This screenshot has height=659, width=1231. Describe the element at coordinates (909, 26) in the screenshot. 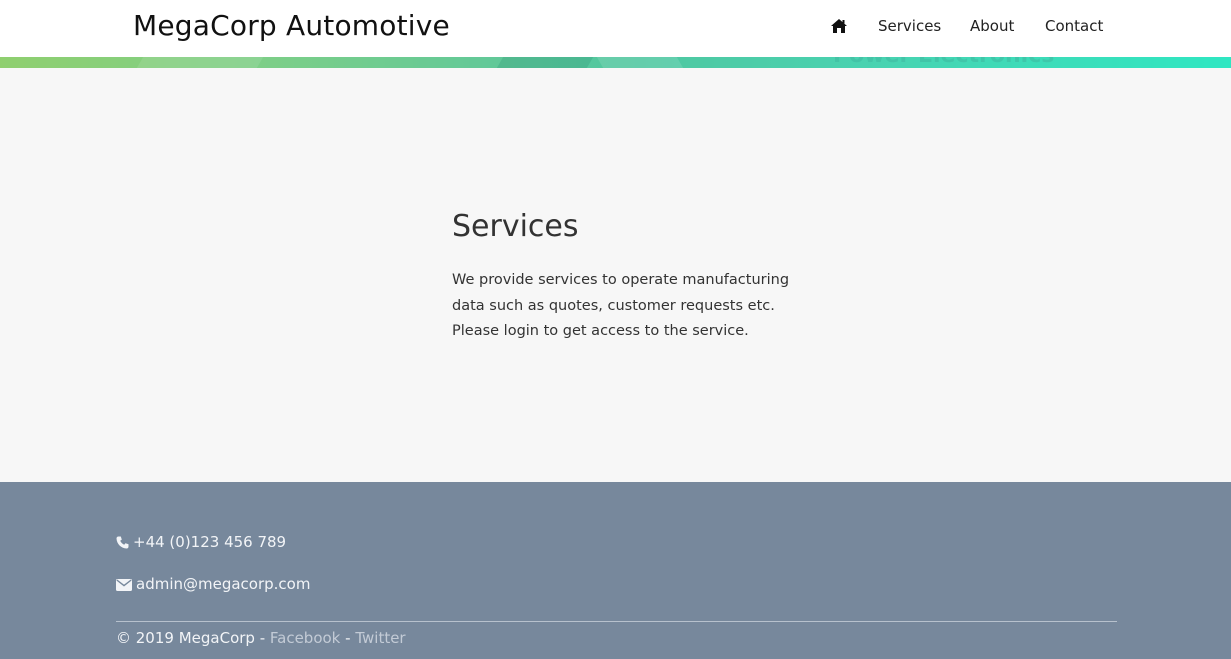

I see `nav-services: Services` at that location.